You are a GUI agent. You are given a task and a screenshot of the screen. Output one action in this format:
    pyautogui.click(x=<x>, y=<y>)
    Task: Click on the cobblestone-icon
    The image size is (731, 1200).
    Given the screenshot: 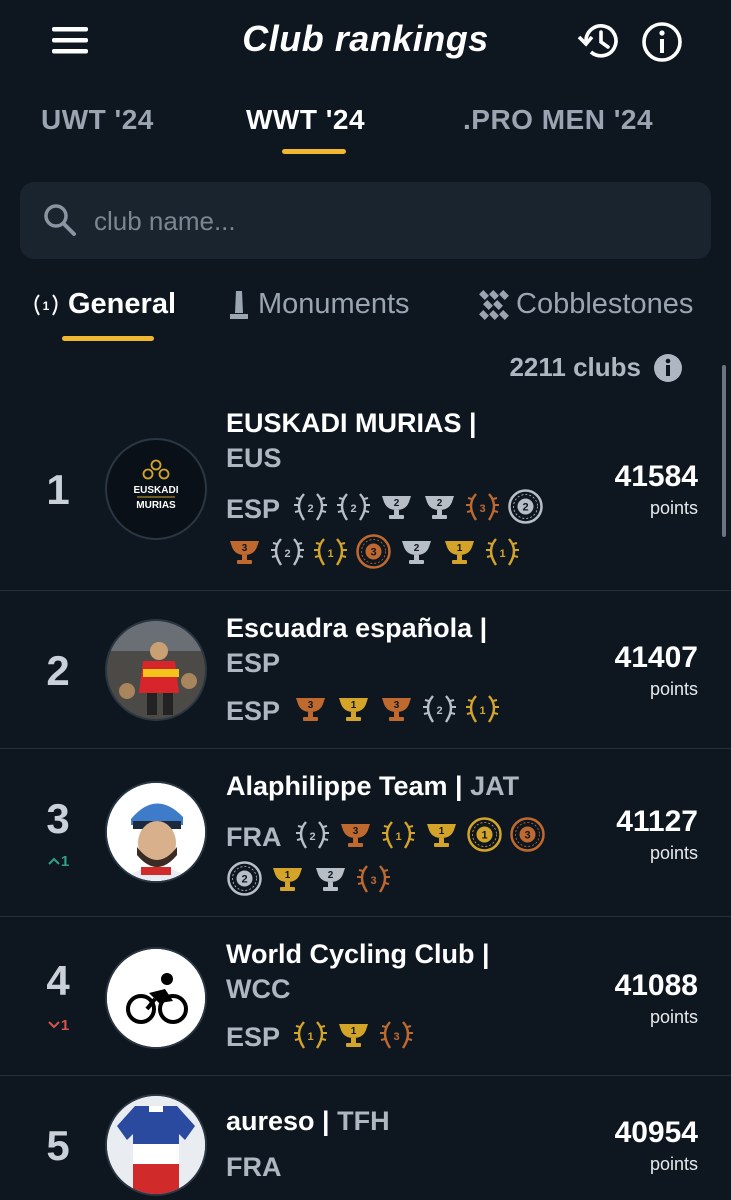 What is the action you would take?
    pyautogui.click(x=494, y=304)
    